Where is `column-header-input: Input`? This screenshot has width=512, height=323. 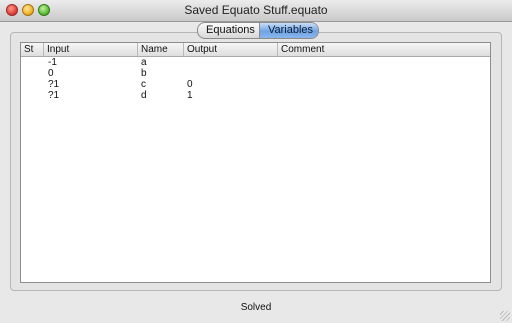 column-header-input: Input is located at coordinates (91, 49).